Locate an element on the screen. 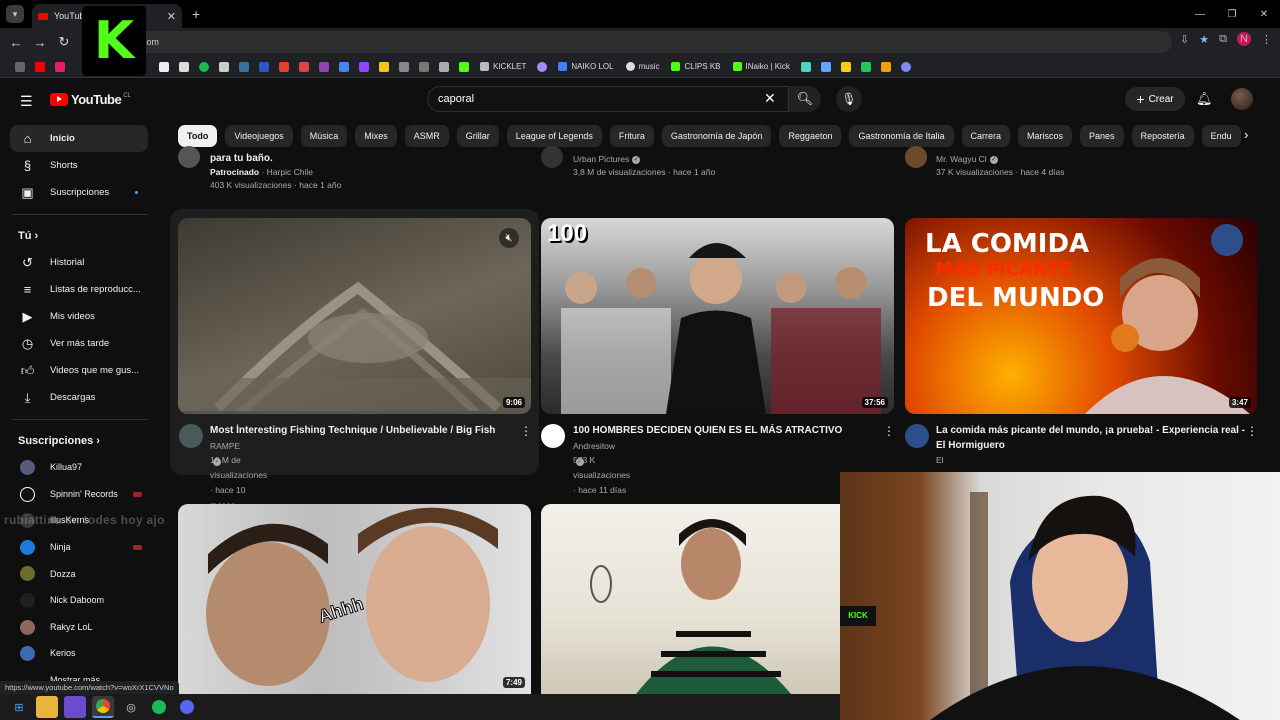 Image resolution: width=1280 pixels, height=720 pixels. profile-avatar: N is located at coordinates (1244, 39).